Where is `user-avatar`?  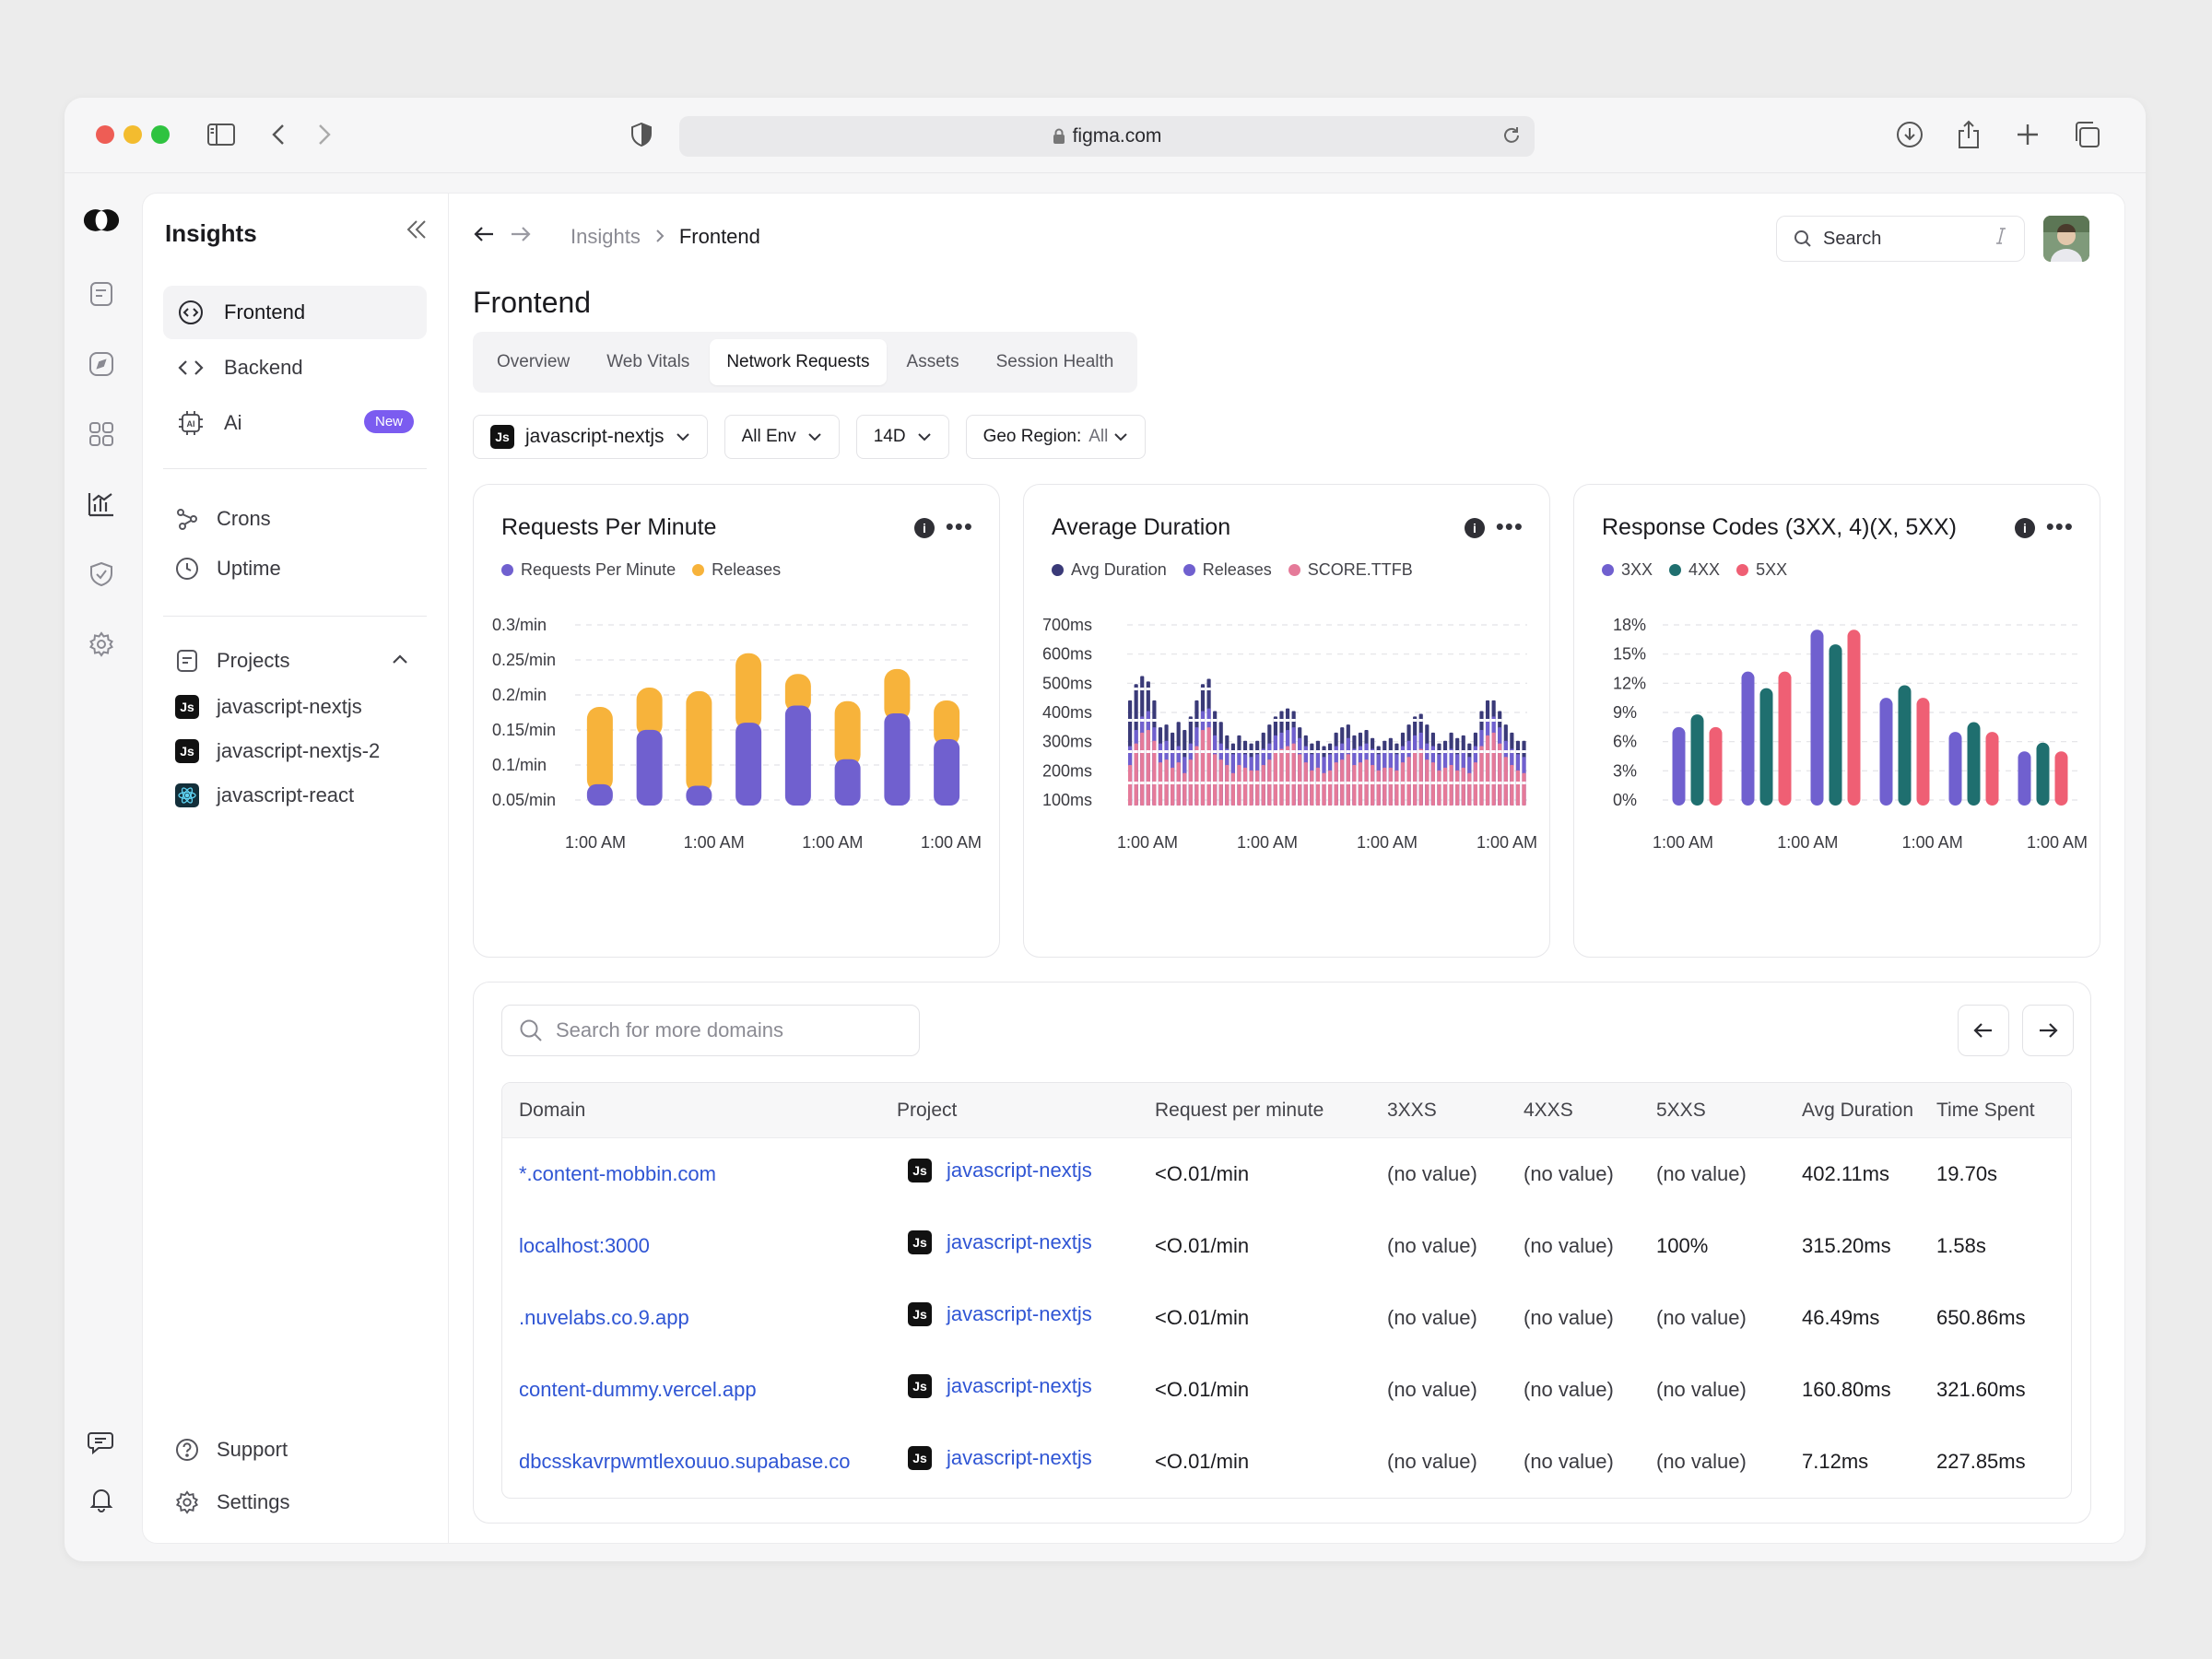 user-avatar is located at coordinates (2066, 239).